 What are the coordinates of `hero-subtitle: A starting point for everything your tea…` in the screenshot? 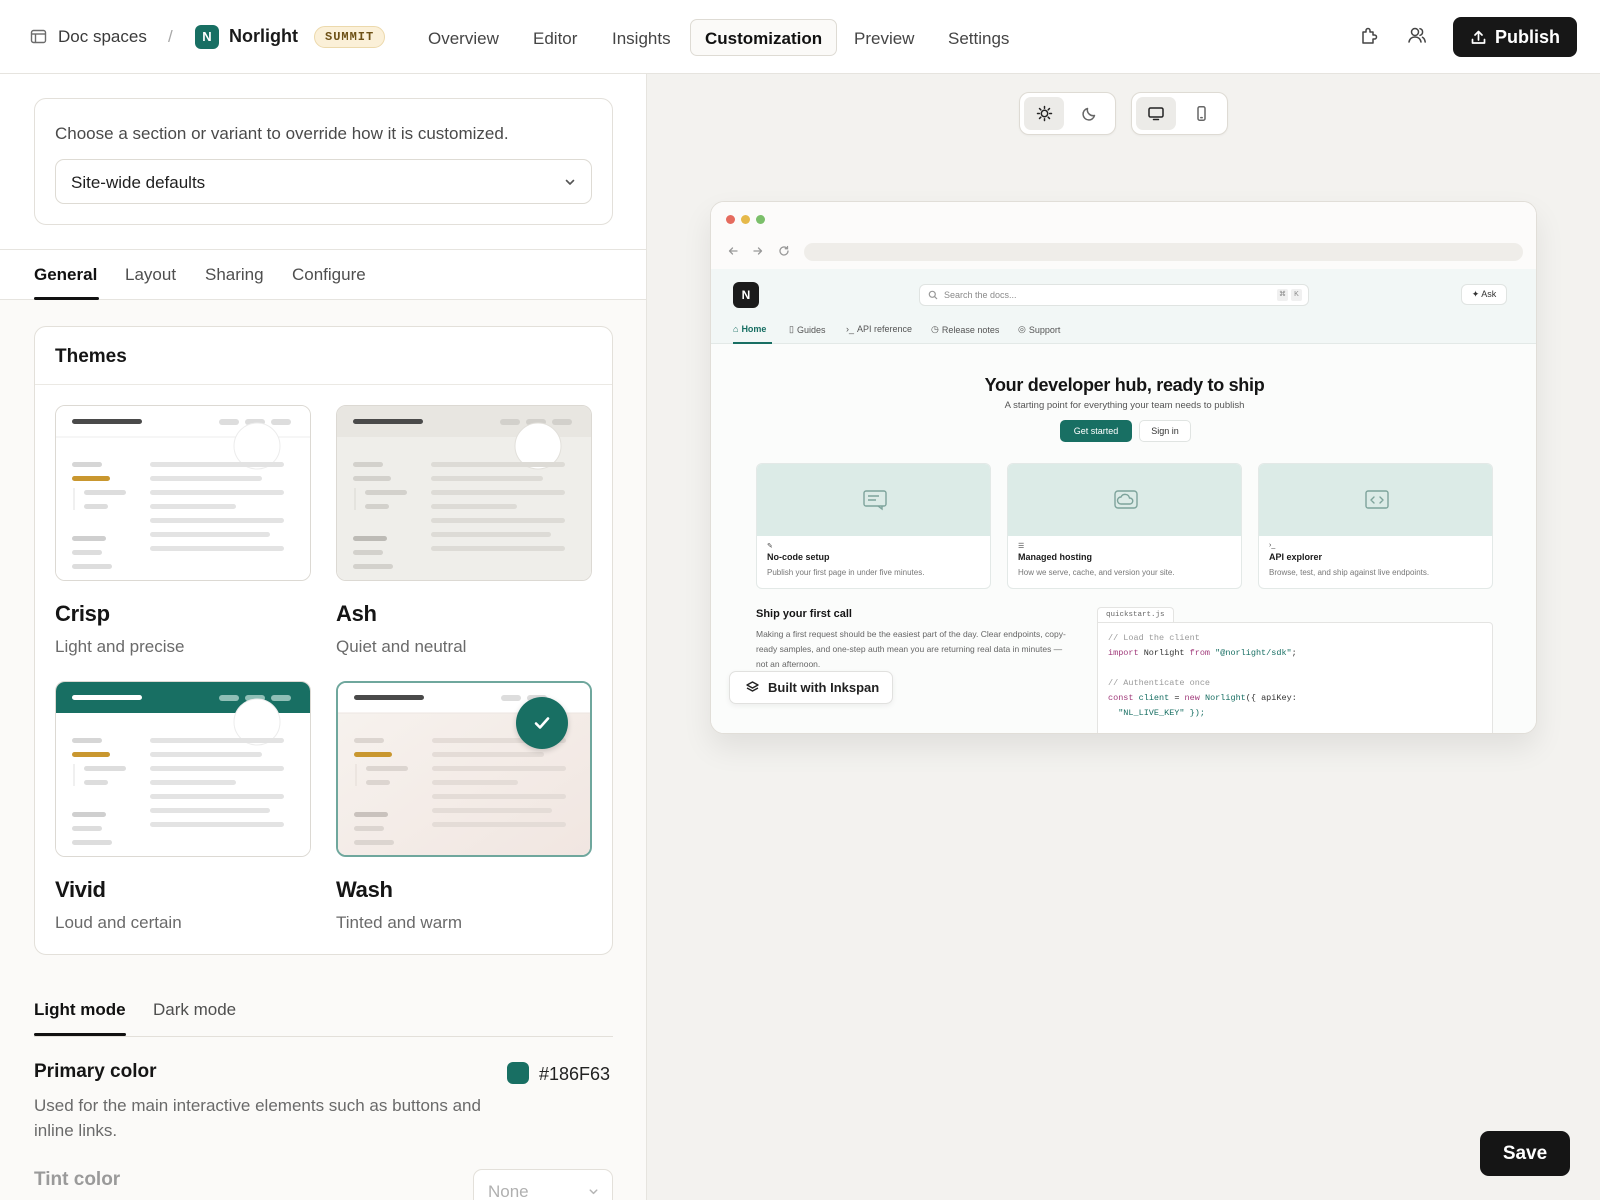 It's located at (1124, 405).